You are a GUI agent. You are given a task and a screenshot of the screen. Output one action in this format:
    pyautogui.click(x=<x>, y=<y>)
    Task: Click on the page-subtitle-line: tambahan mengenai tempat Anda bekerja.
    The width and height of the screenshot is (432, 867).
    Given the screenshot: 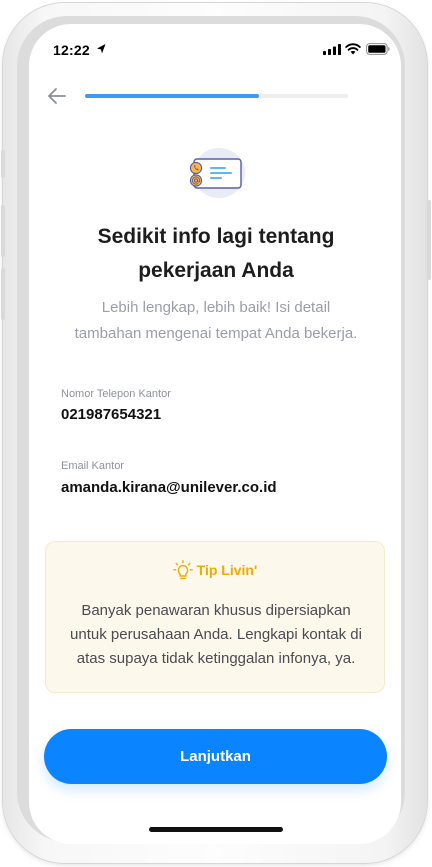 What is the action you would take?
    pyautogui.click(x=216, y=333)
    